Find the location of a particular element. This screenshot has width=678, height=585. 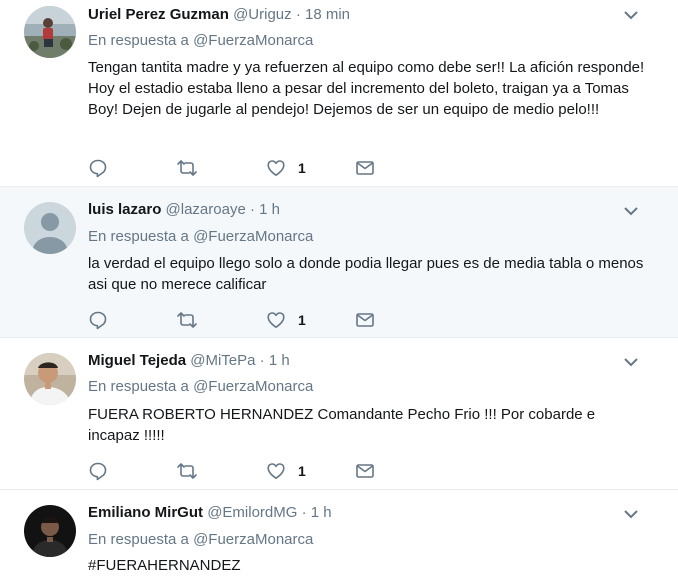

tweet-header: Miguel Tejeda @MiTePa · 1 h is located at coordinates (189, 360).